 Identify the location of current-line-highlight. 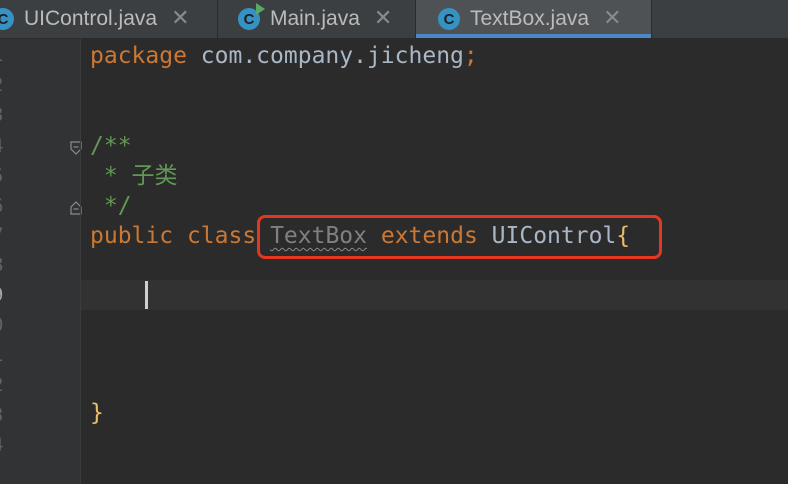
(434, 295).